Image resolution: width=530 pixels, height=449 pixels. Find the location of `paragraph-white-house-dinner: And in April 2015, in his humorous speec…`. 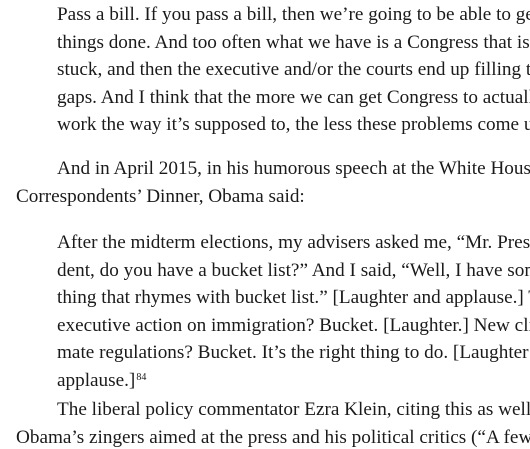

paragraph-white-house-dinner: And in April 2015, in his humorous speec… is located at coordinates (273, 182).